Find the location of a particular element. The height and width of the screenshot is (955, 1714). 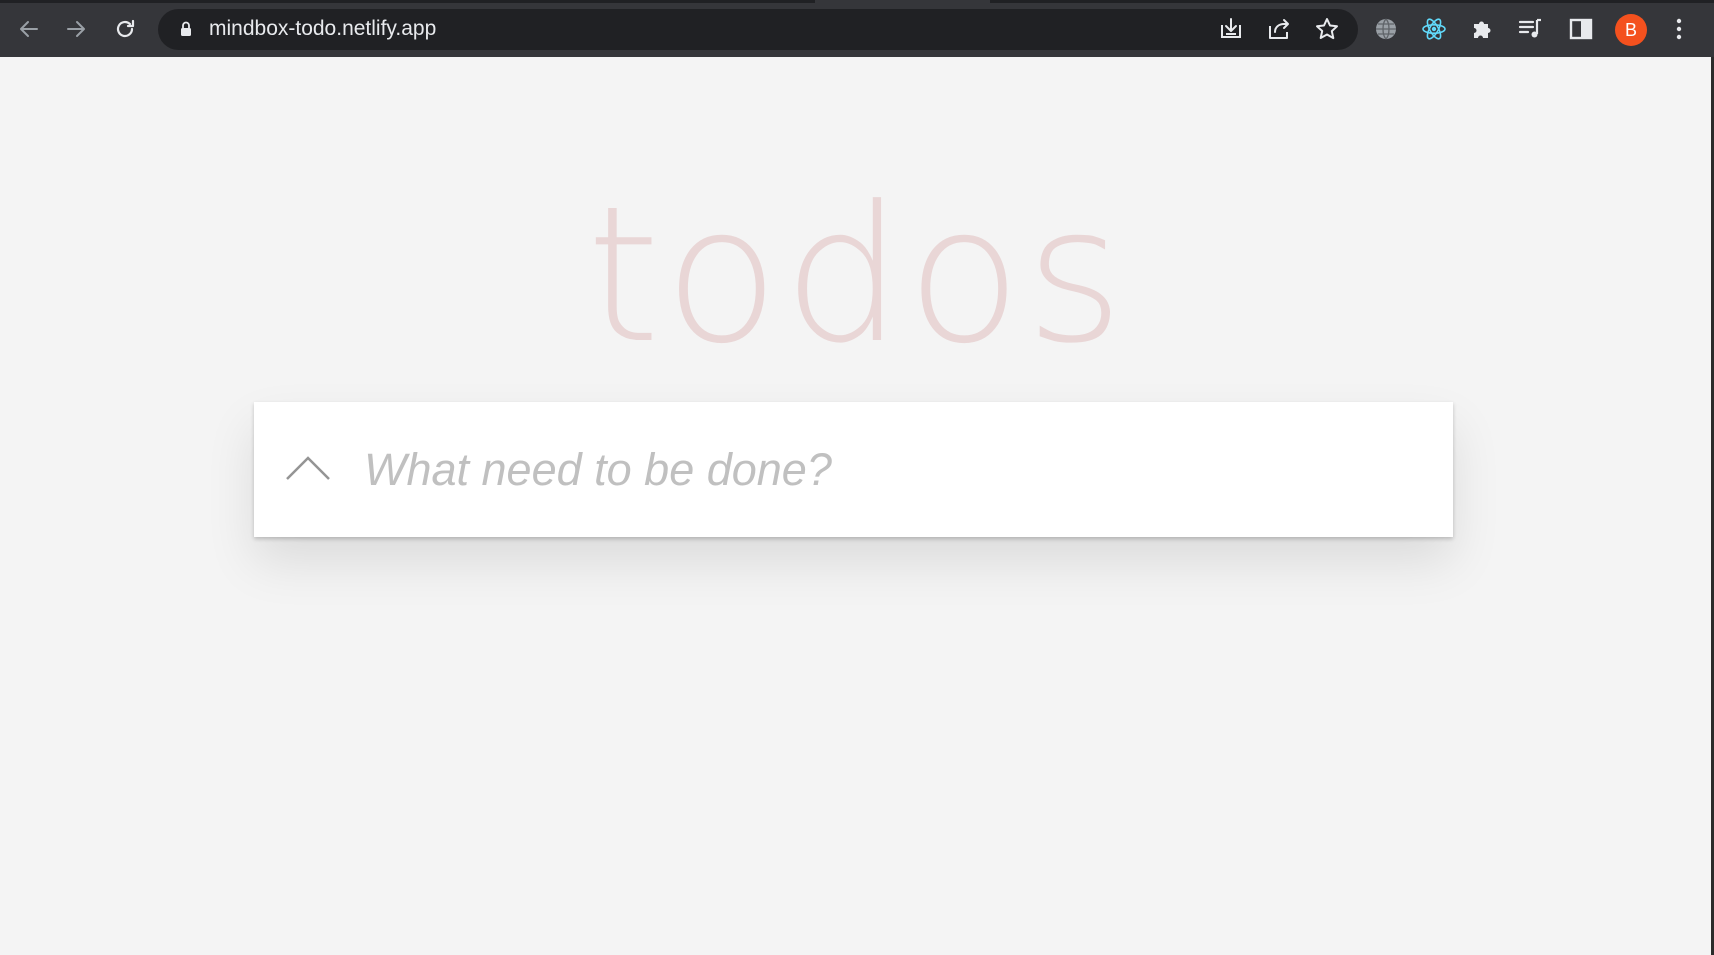

browser-toolbar: mindbox-todo.netlify.app B is located at coordinates (857, 28).